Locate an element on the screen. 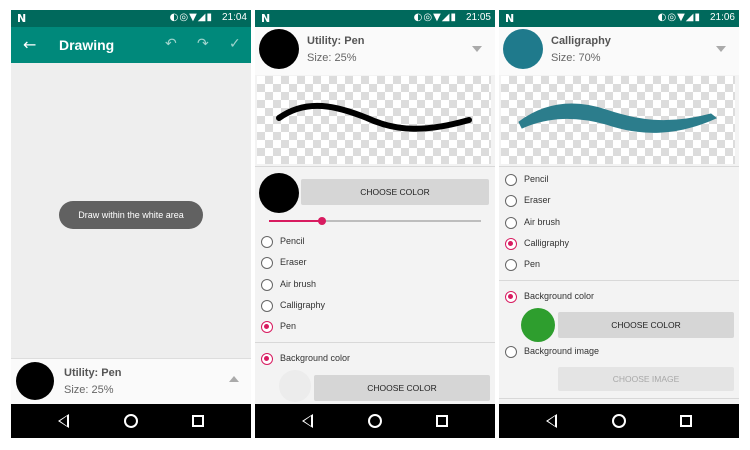 The height and width of the screenshot is (450, 750). utility-panel-collapsed: Utility: Pen Size: 25% is located at coordinates (131, 381).